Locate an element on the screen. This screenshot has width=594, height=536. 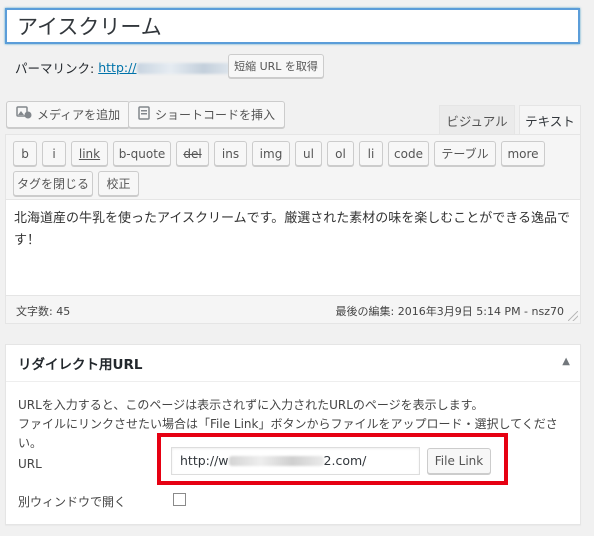
tab-visual: ビジュアル is located at coordinates (477, 119).